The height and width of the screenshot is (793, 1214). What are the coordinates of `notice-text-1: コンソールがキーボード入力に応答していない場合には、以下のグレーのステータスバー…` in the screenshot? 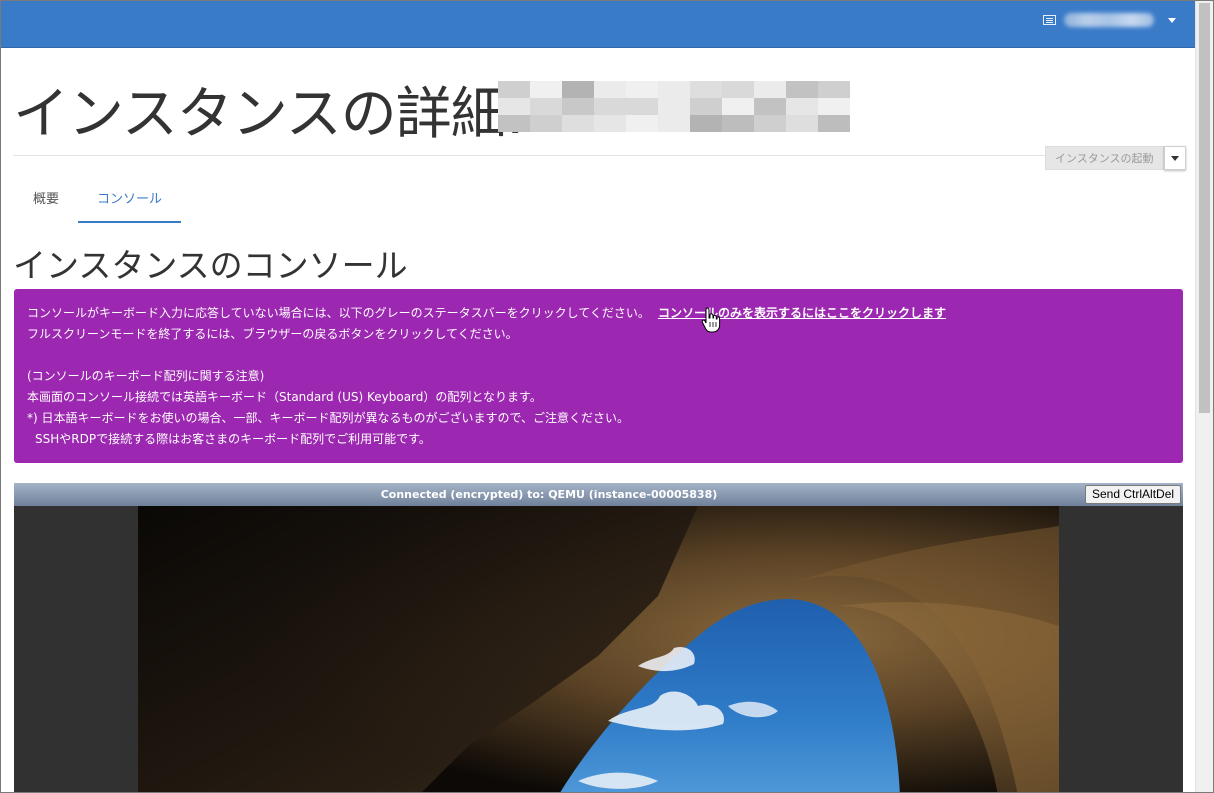 It's located at (338, 313).